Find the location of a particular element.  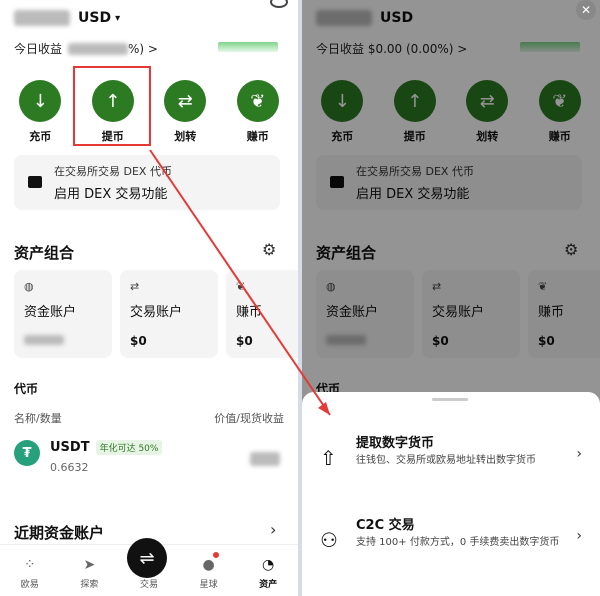

tab-label: 欧易 is located at coordinates (29, 585).